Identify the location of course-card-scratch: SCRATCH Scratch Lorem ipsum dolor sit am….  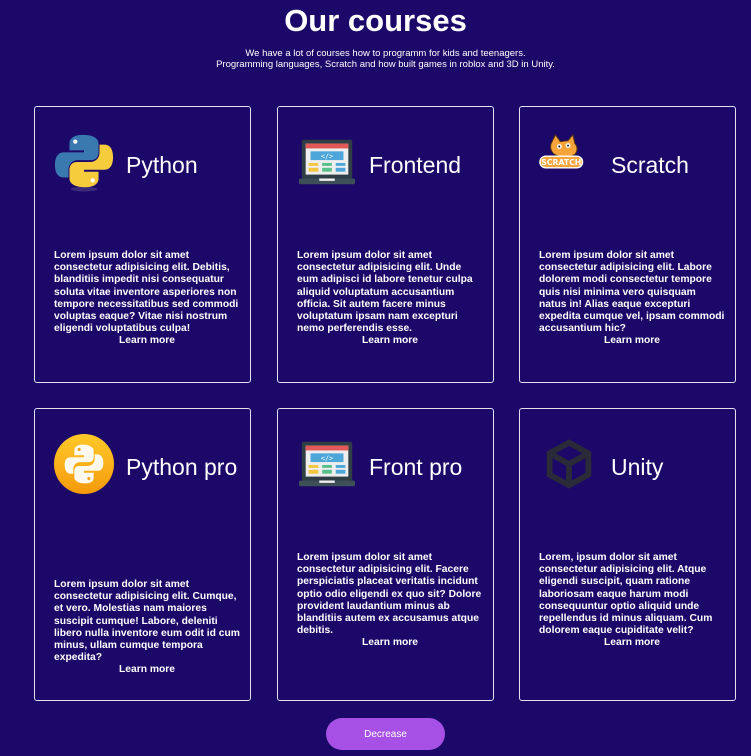
(627, 244).